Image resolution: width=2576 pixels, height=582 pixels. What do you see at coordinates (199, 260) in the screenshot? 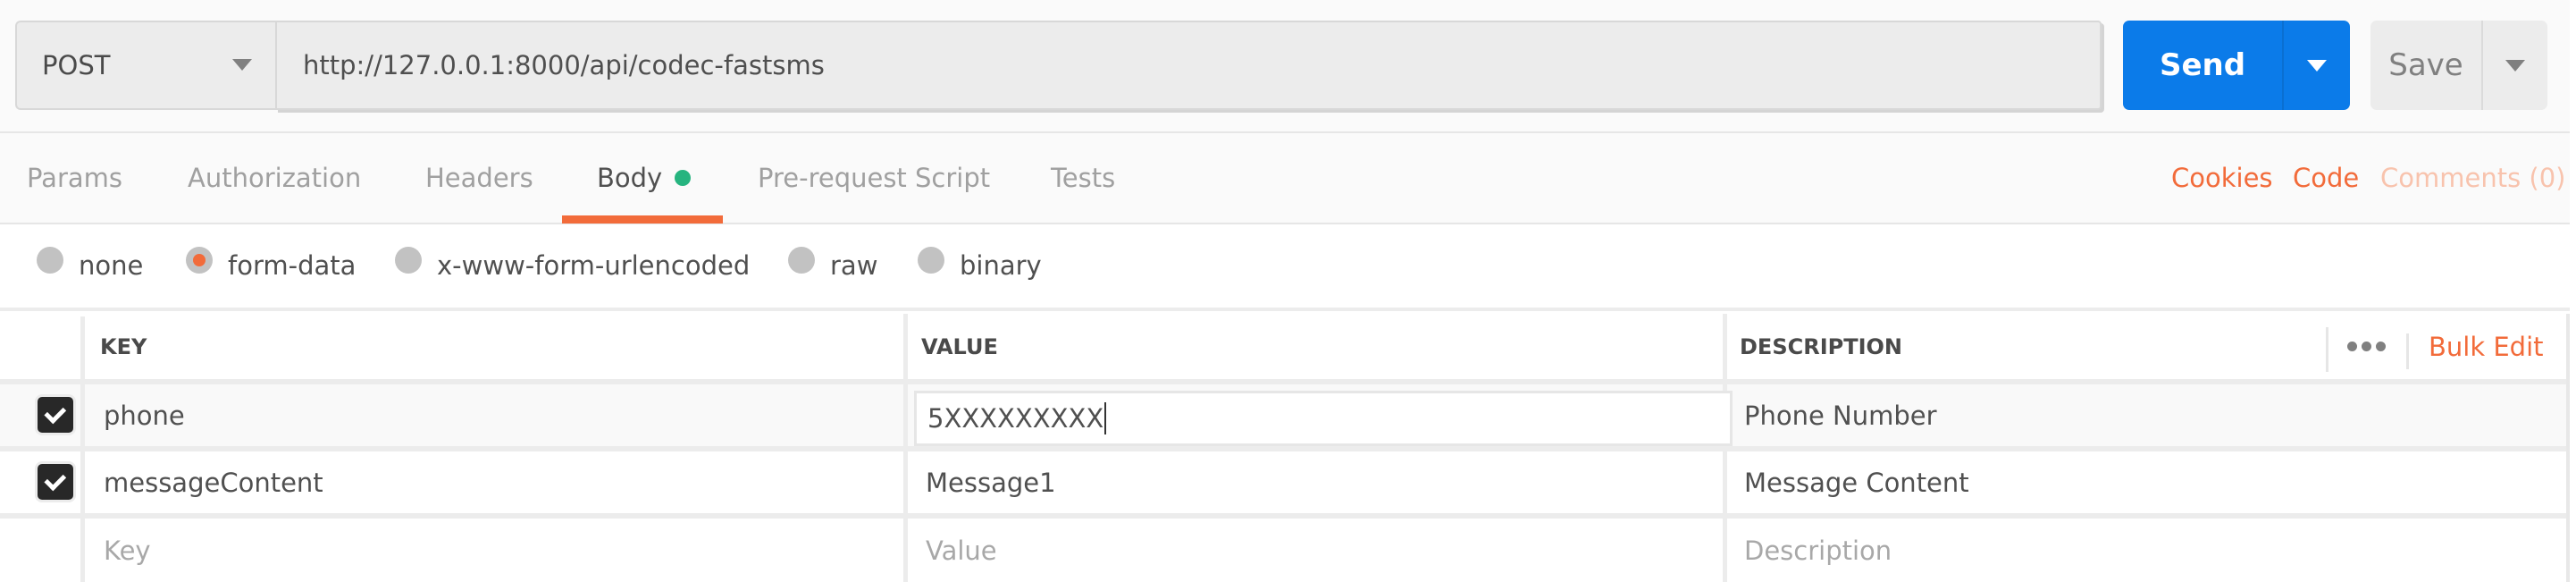
I see `radio-selected-icon` at bounding box center [199, 260].